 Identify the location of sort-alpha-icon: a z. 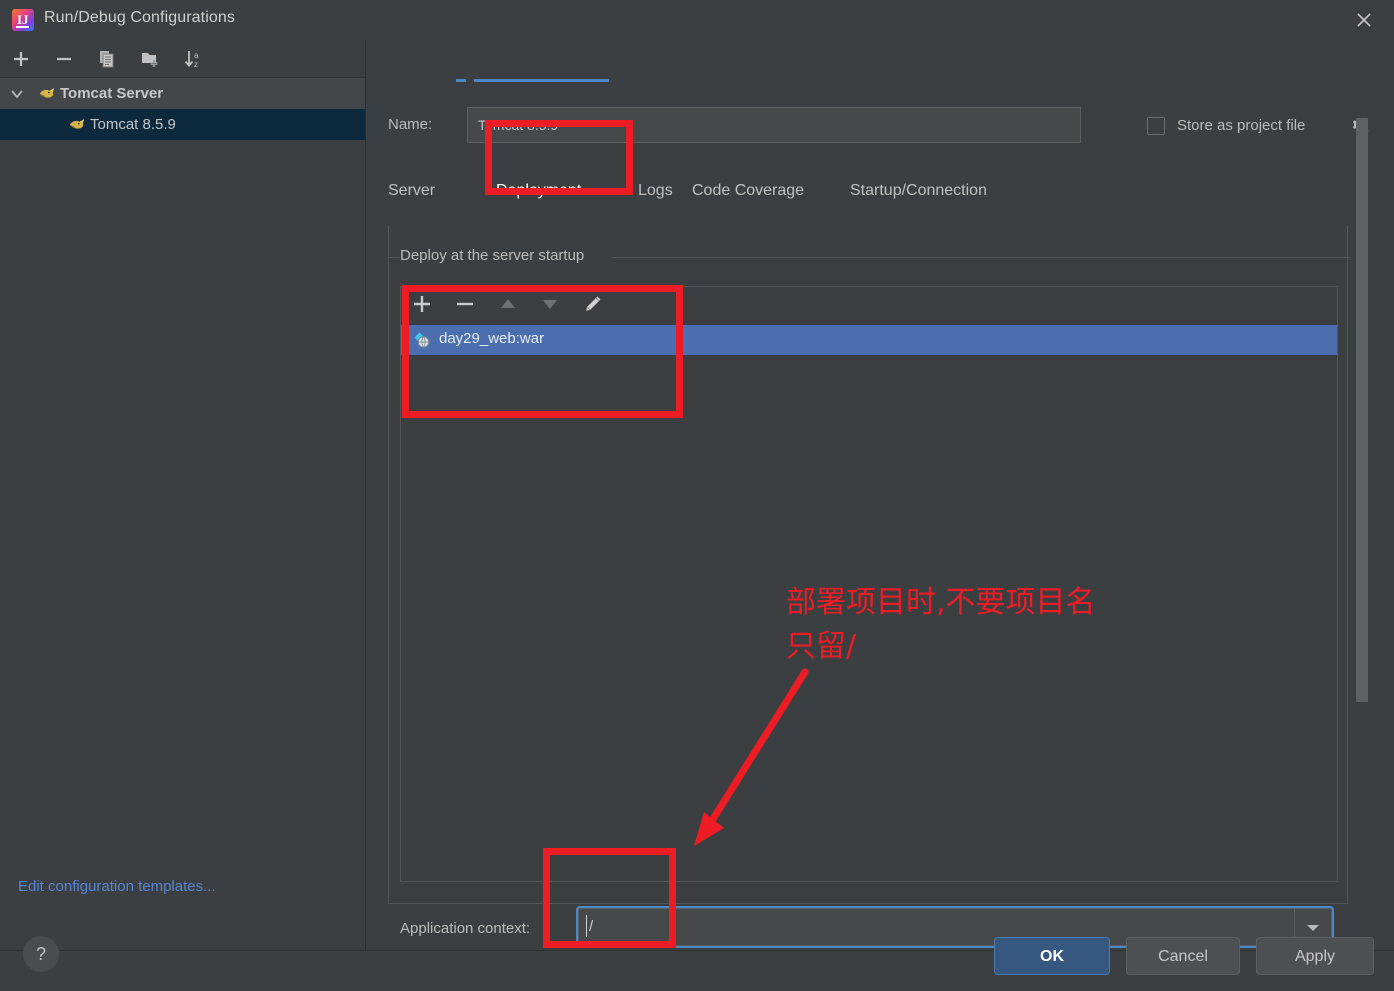
(191, 60).